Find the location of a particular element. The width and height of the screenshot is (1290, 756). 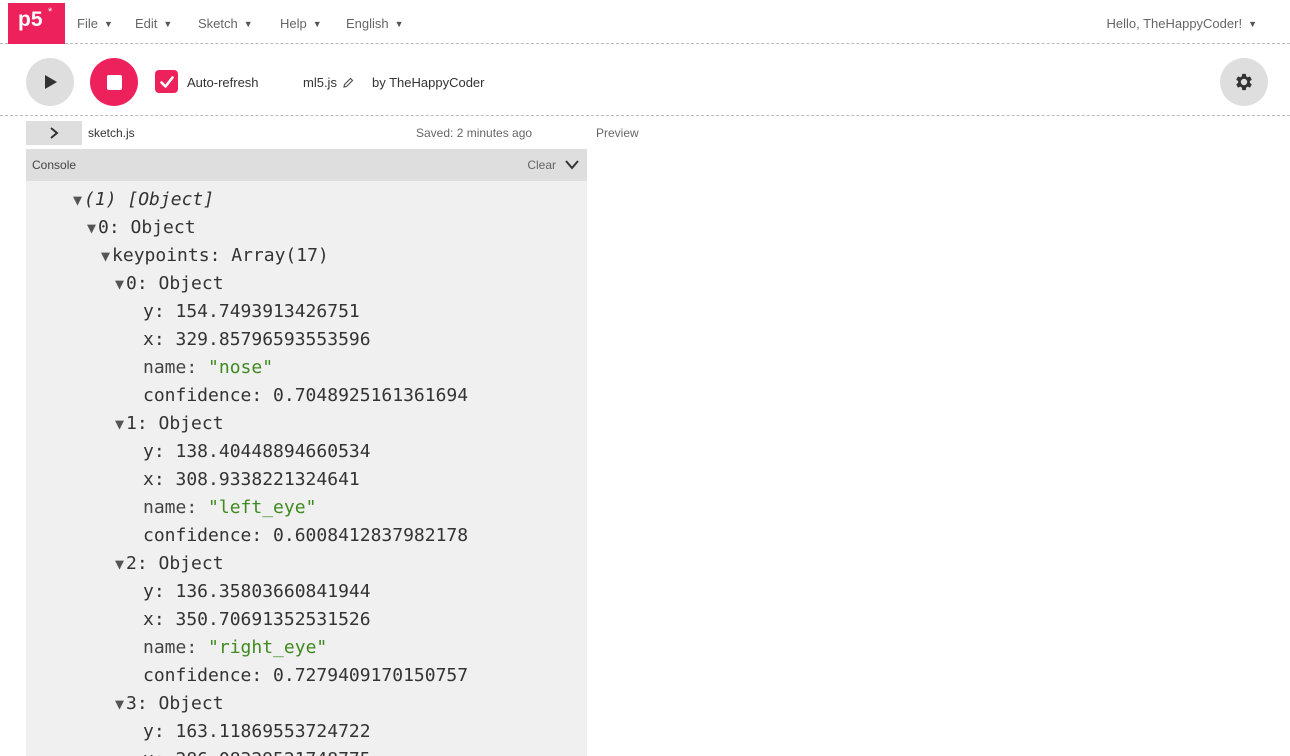

stop-button is located at coordinates (114, 82).